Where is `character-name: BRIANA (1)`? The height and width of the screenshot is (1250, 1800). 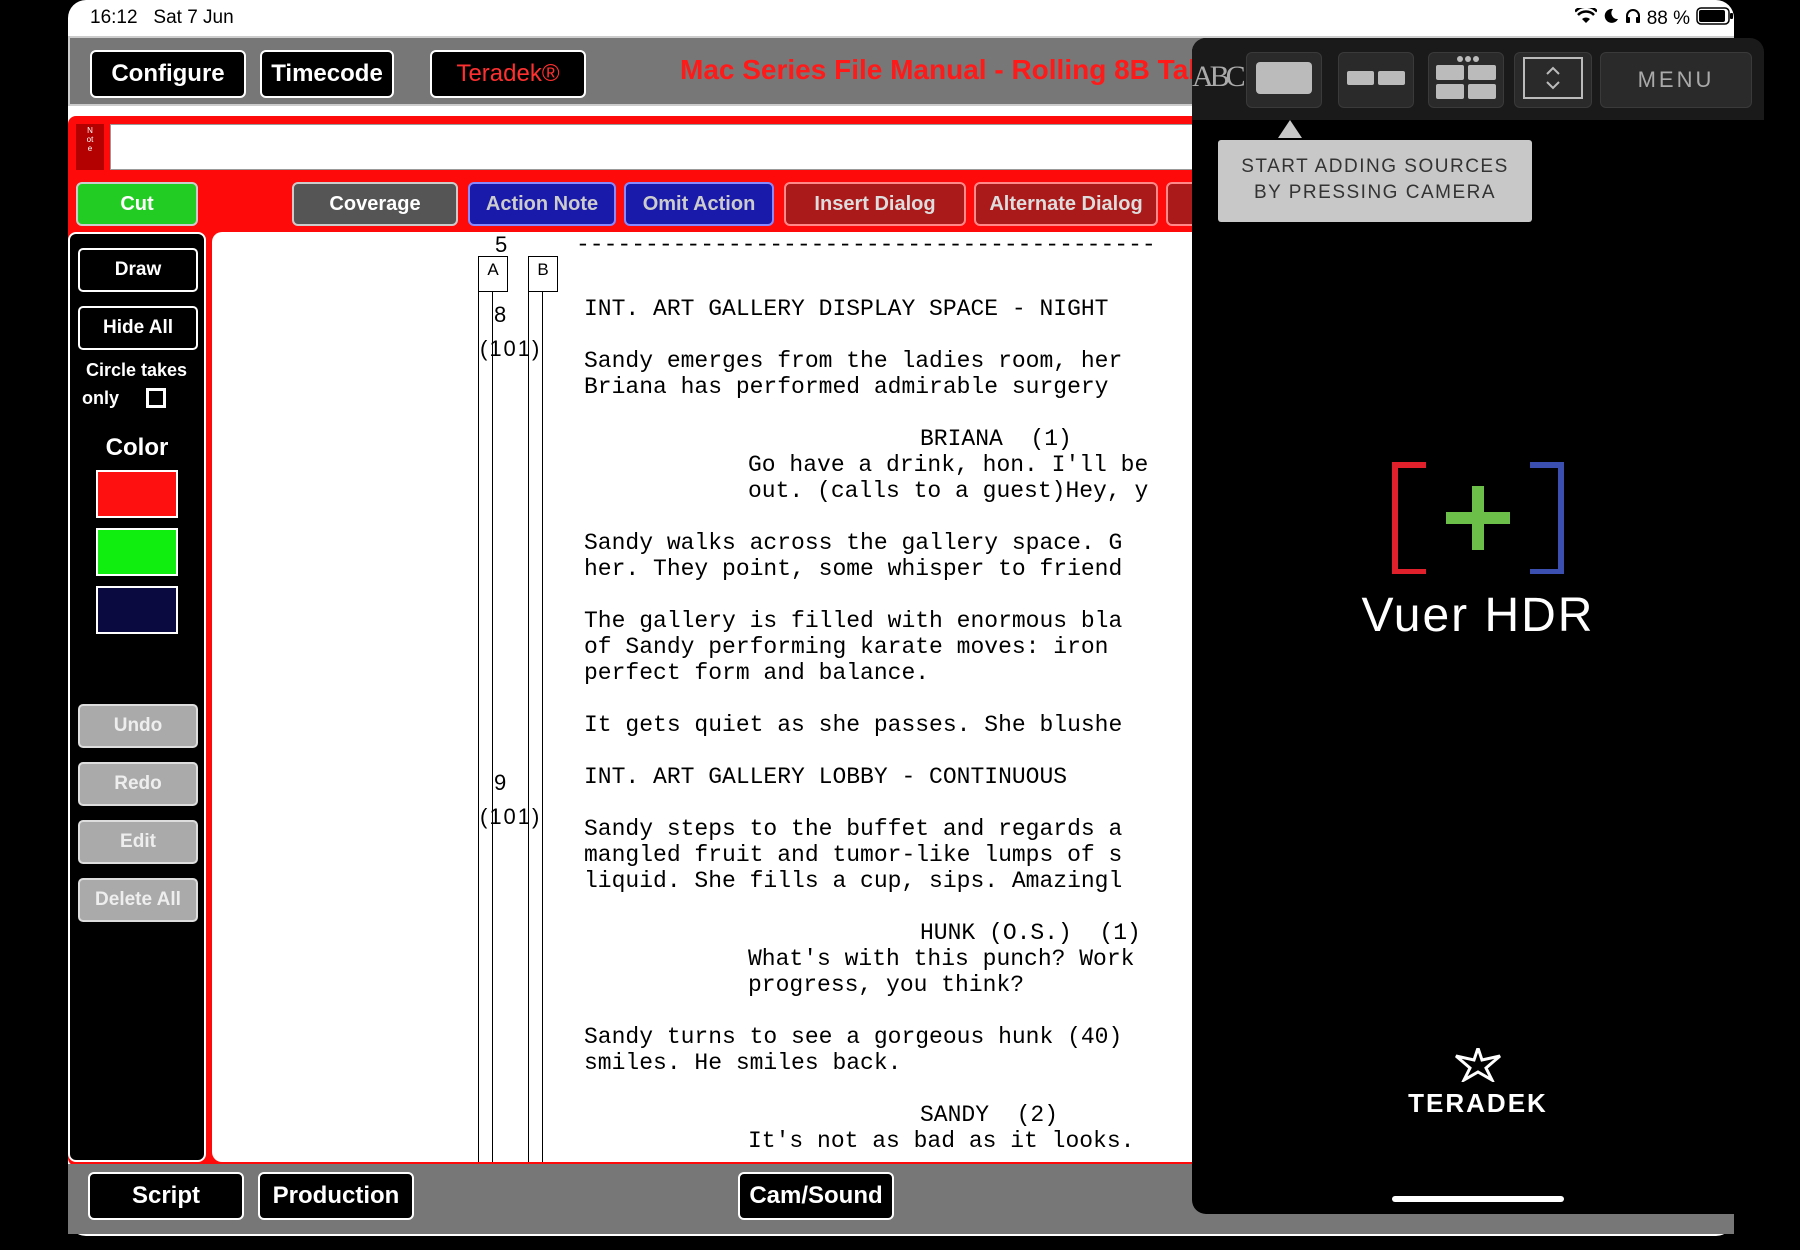
character-name: BRIANA (1) is located at coordinates (996, 439).